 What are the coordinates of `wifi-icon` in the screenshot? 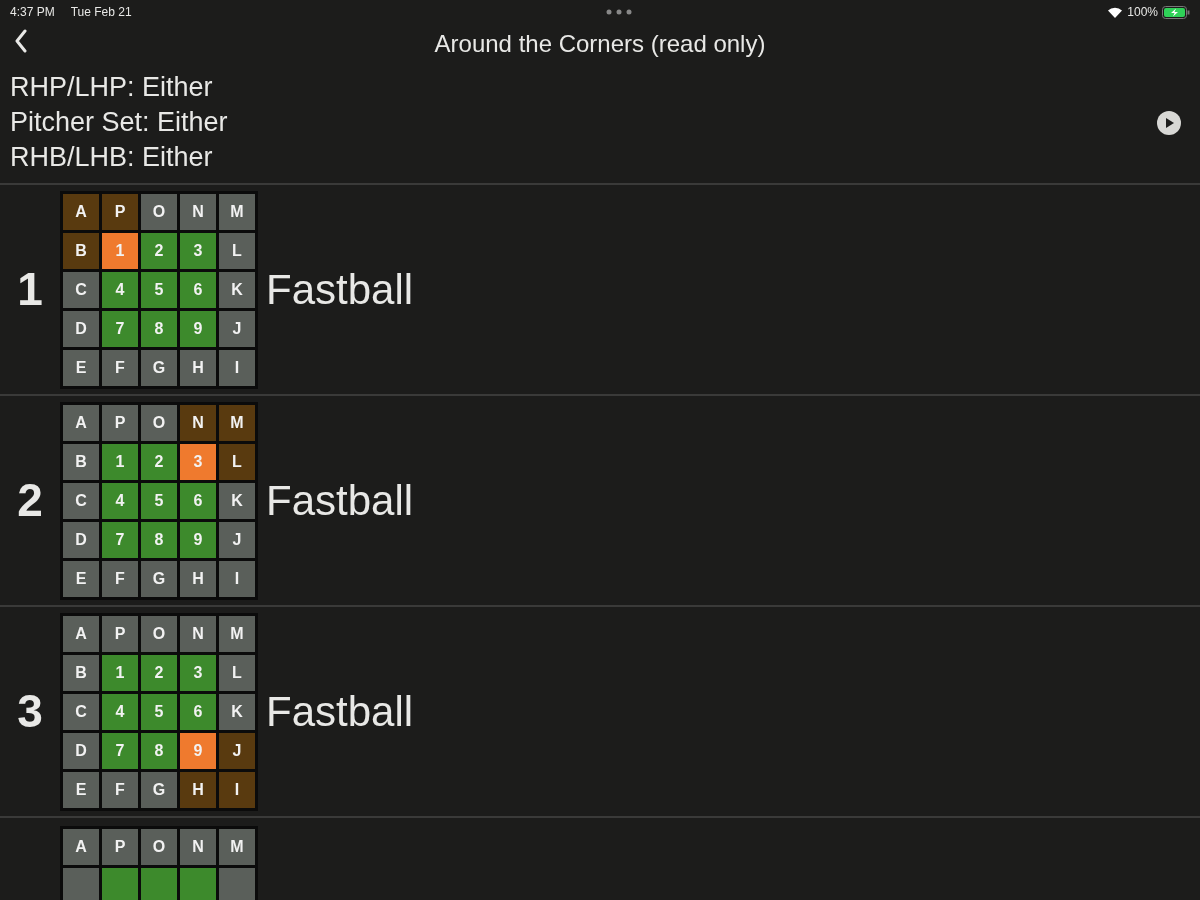 It's located at (1115, 12).